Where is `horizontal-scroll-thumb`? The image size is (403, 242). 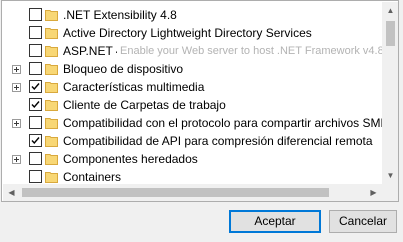 horizontal-scroll-thumb is located at coordinates (175, 192).